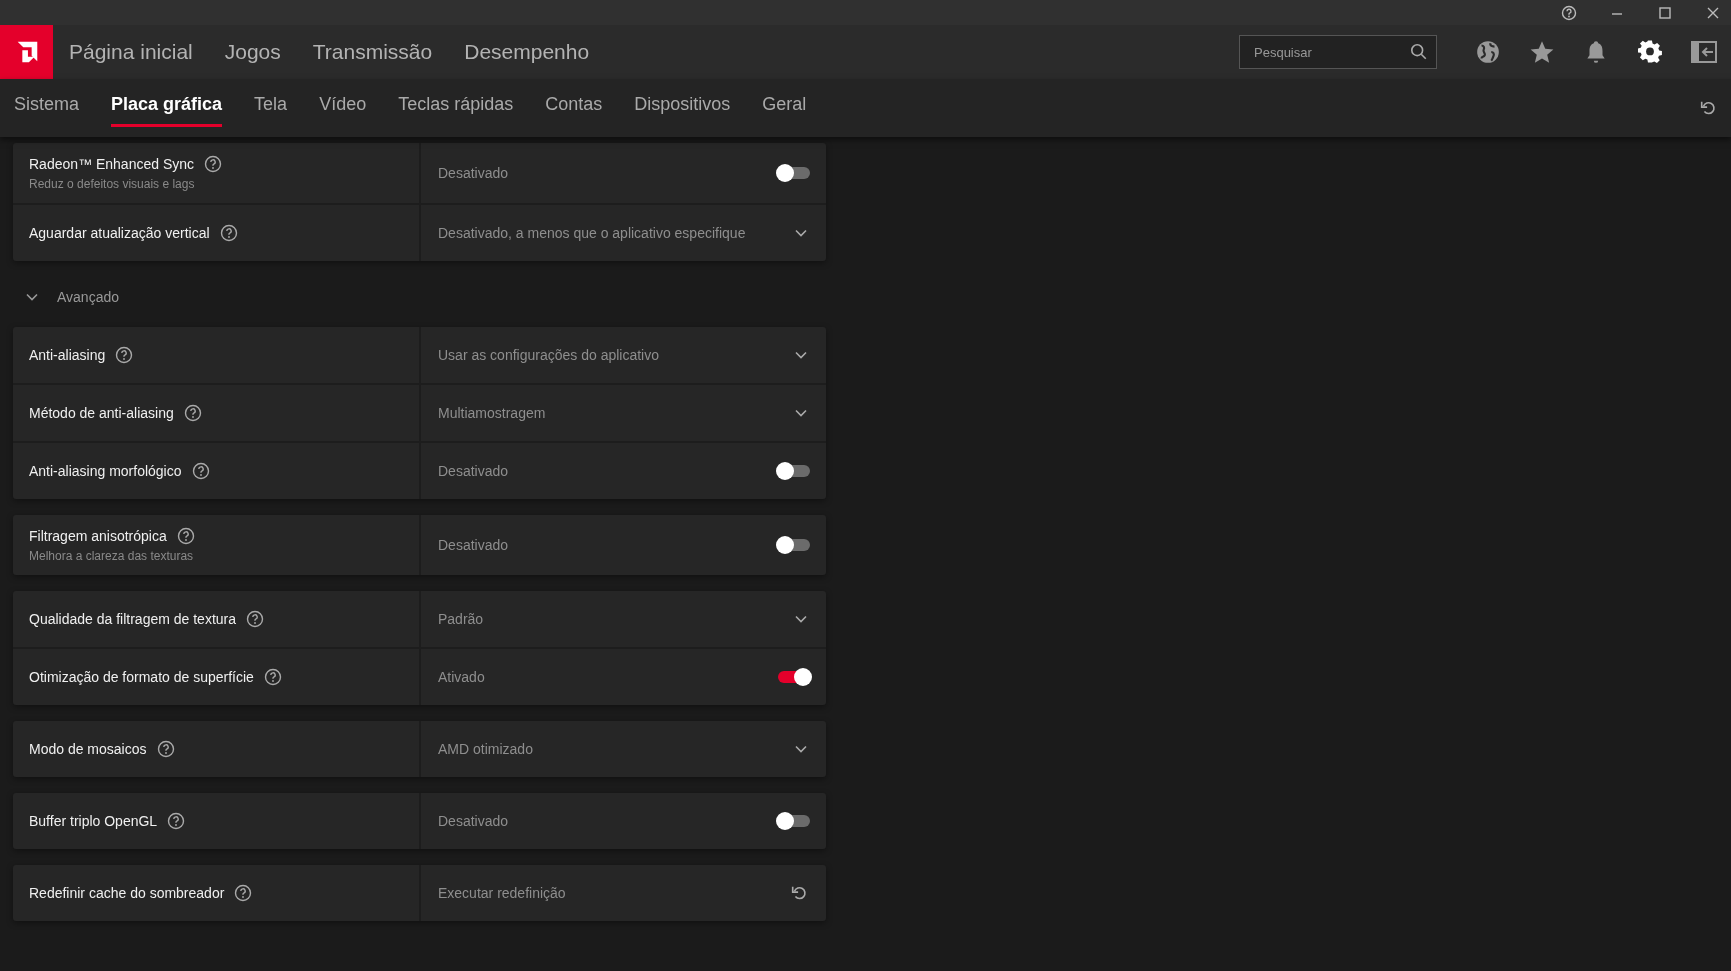 This screenshot has height=971, width=1731. What do you see at coordinates (461, 619) in the screenshot?
I see `setting-value: Padrão` at bounding box center [461, 619].